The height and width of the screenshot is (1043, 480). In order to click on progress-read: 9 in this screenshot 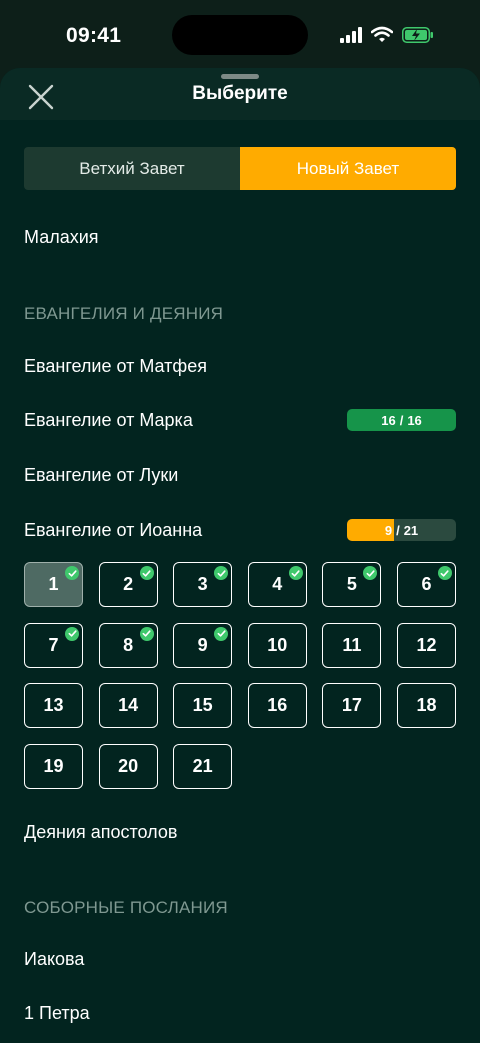, I will do `click(388, 530)`.